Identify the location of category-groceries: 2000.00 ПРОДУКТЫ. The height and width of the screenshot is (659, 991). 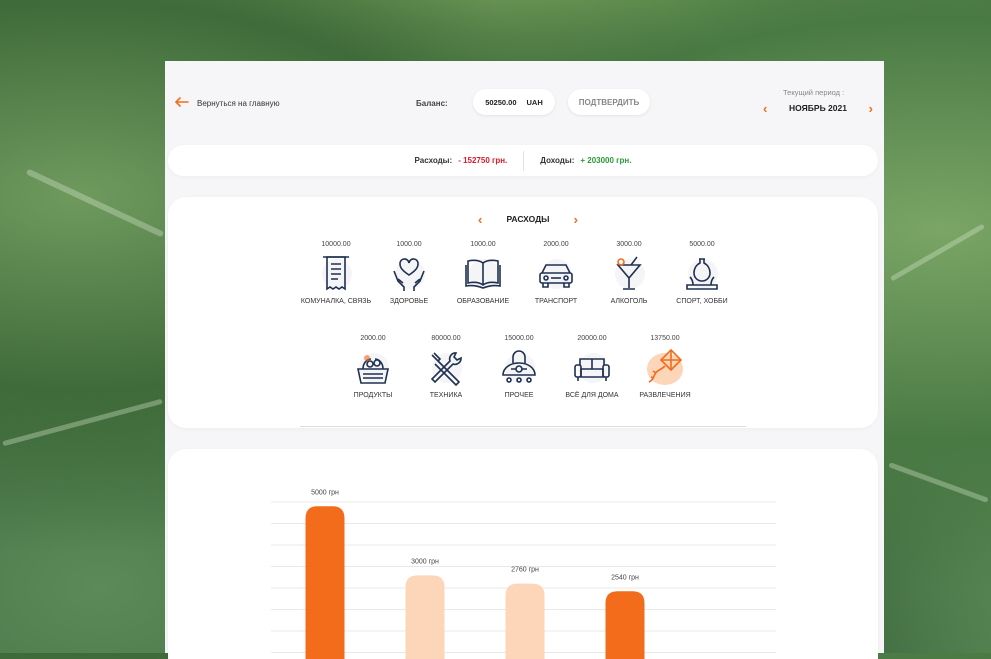
(373, 367).